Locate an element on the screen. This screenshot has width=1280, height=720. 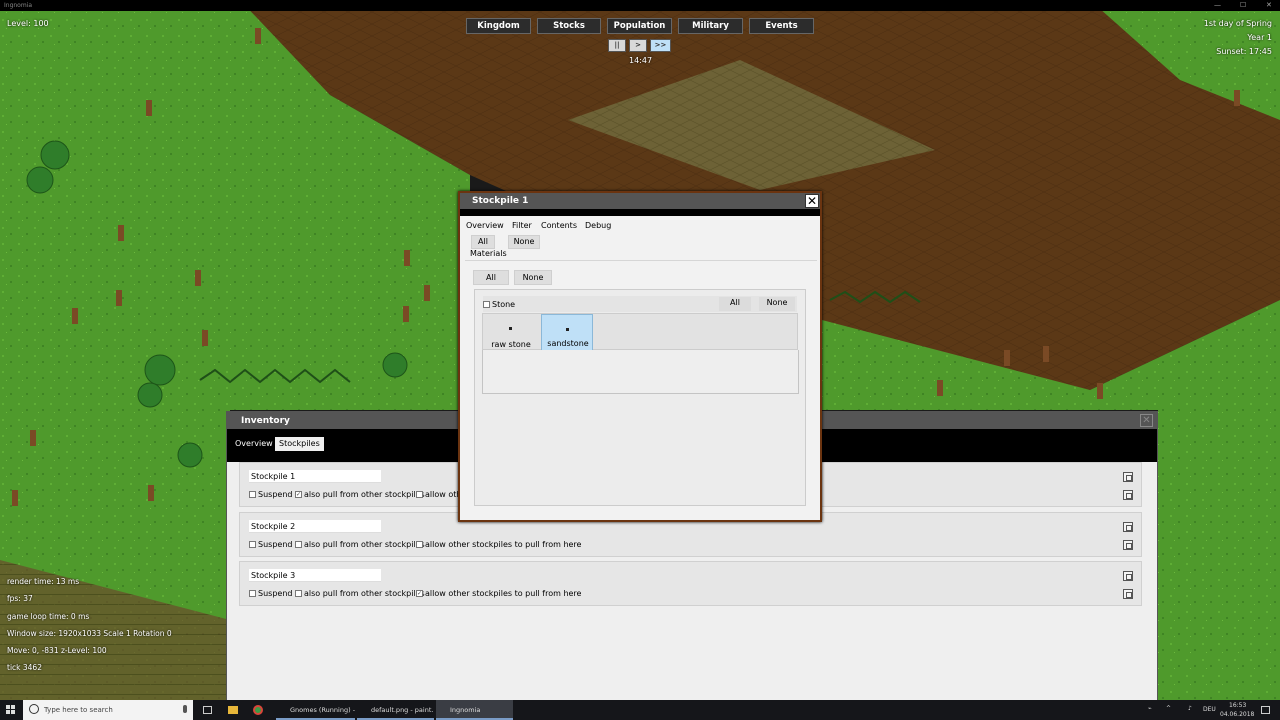
nav-stocks-button: Stocks is located at coordinates (569, 26).